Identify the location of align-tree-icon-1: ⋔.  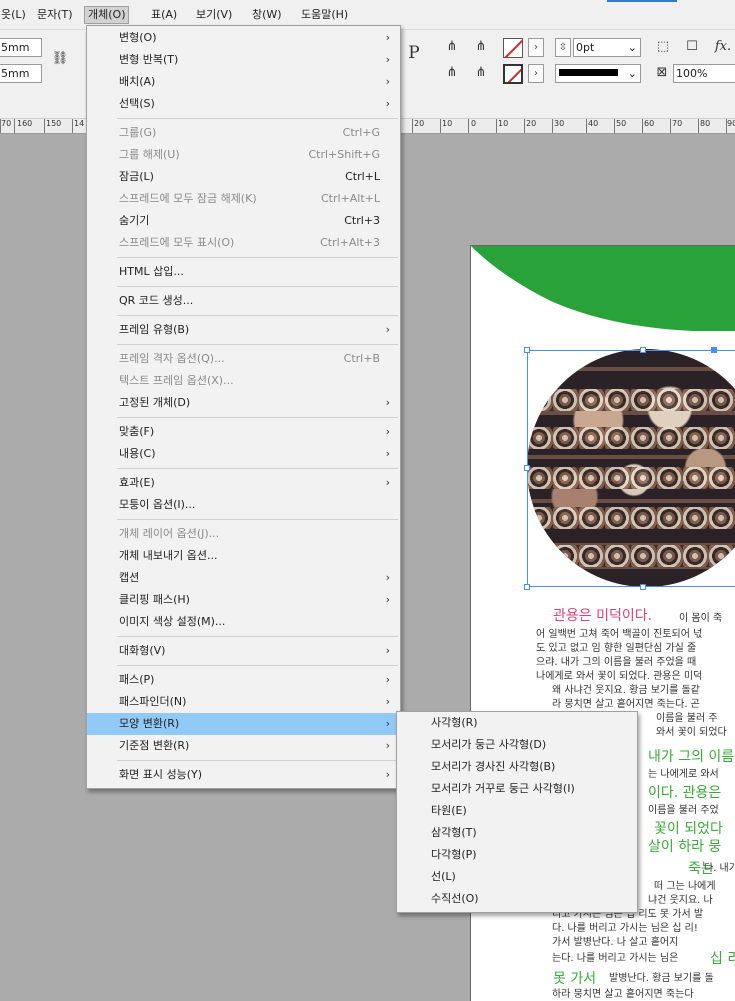
(452, 47).